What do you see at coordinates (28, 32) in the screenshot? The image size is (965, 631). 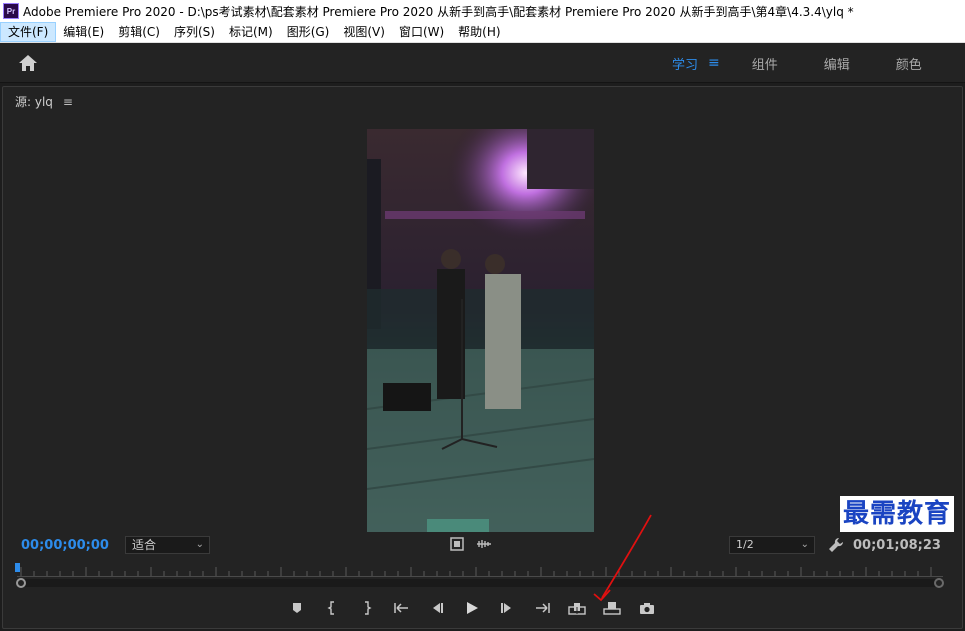 I see `menu-file: 文件(F)` at bounding box center [28, 32].